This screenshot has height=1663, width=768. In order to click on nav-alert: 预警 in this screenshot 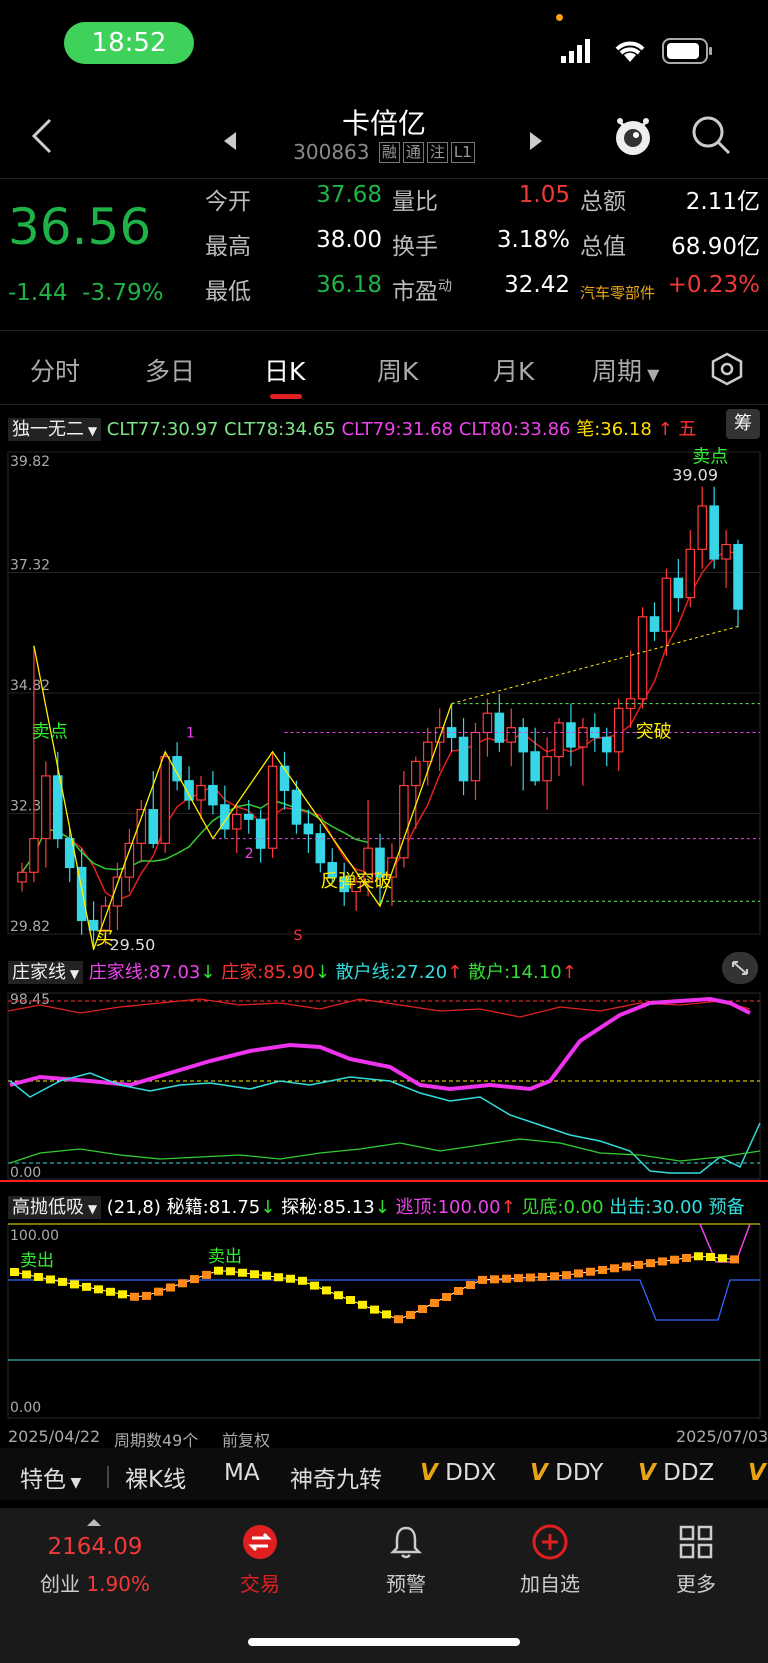, I will do `click(406, 1582)`.